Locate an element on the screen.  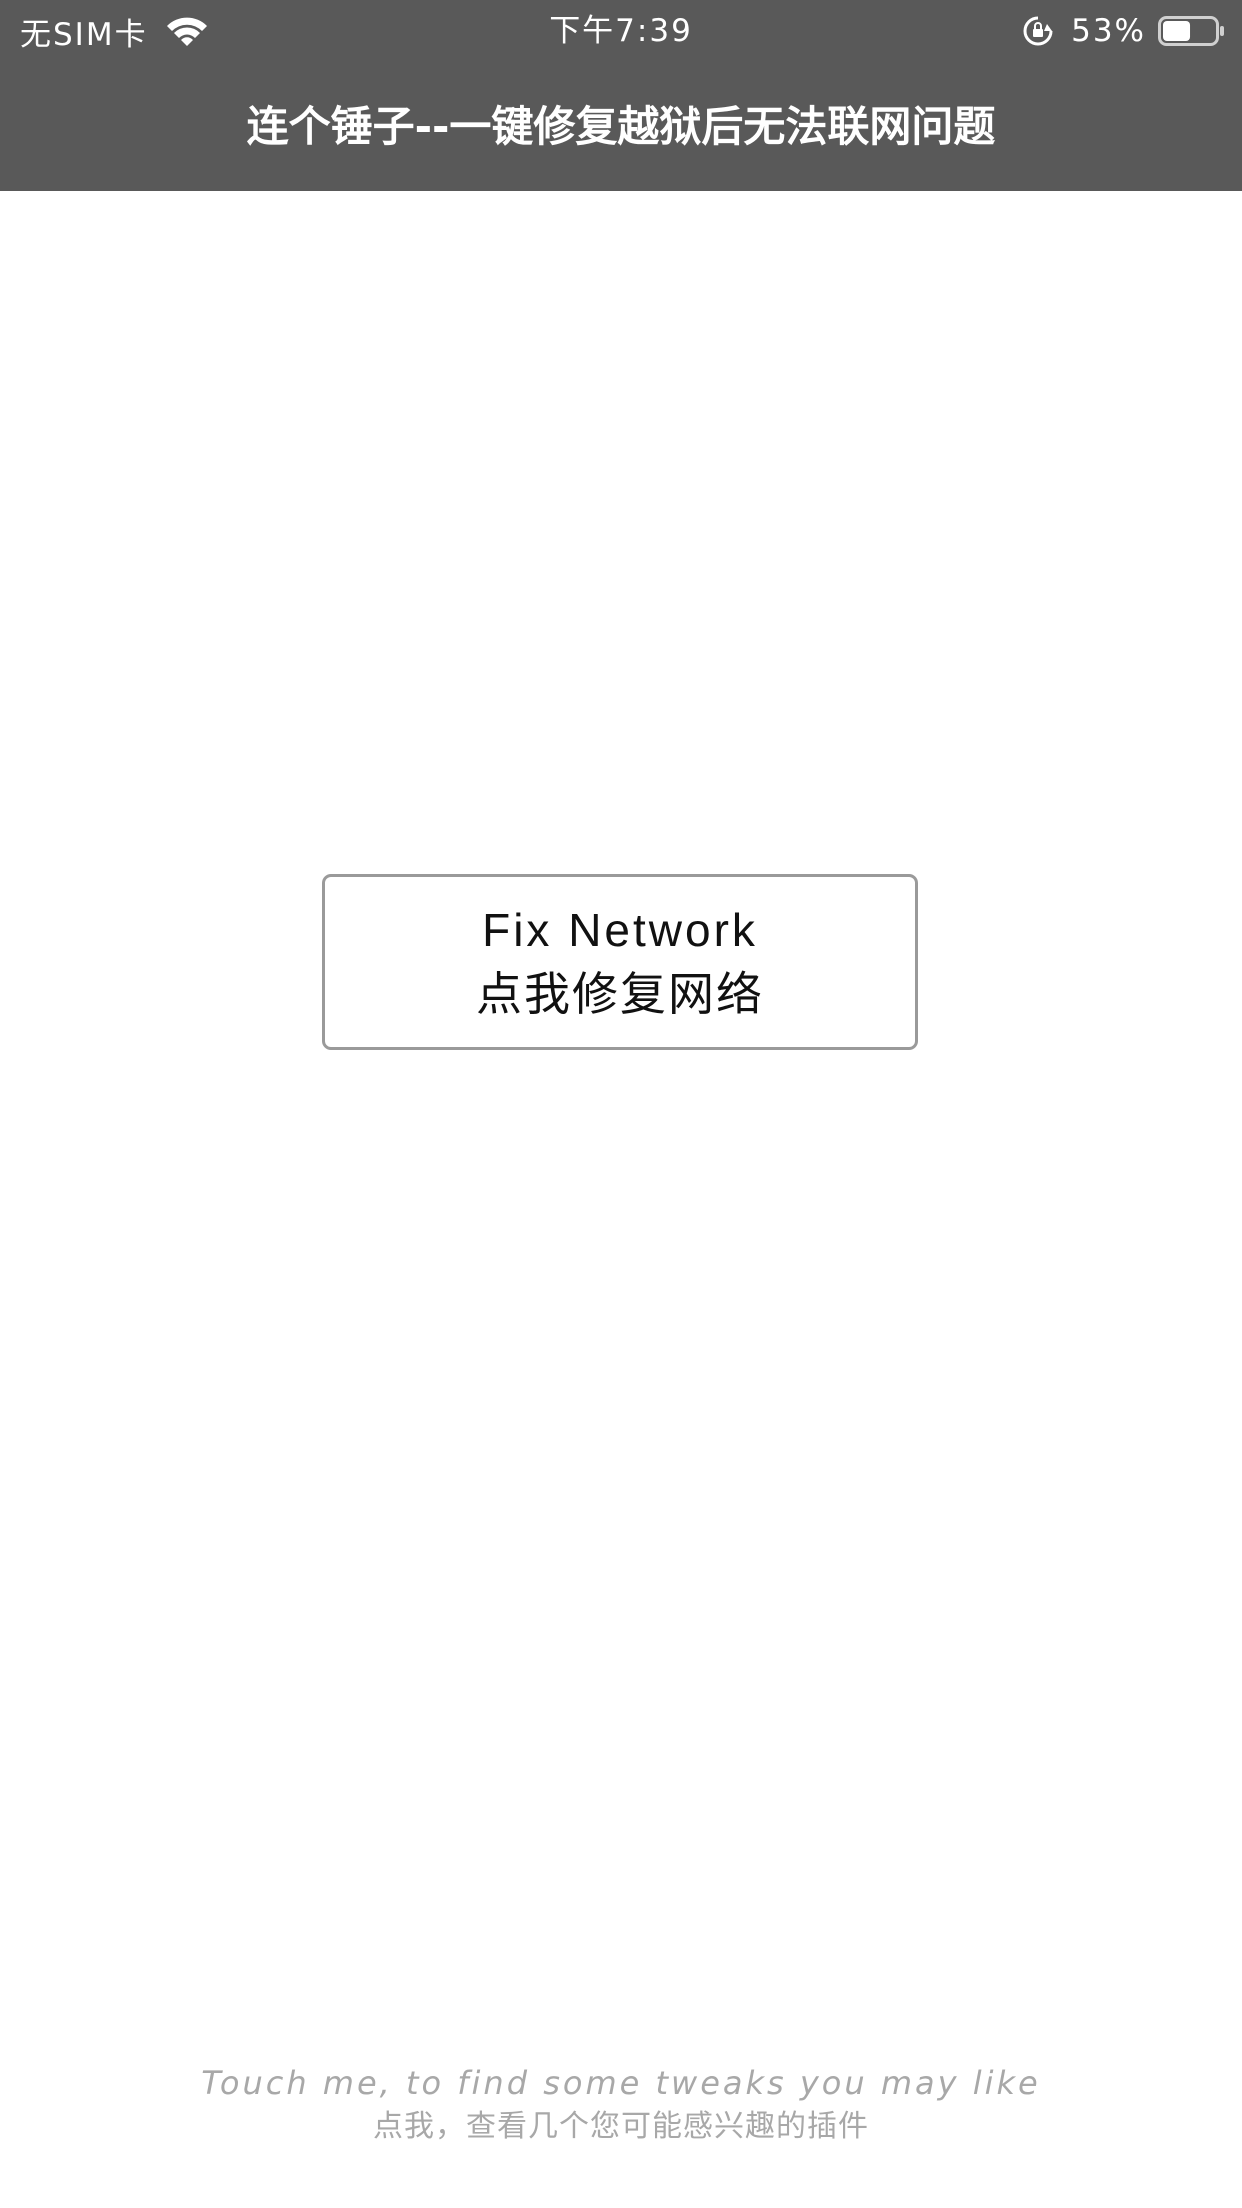
status-bar: 无SIM卡 下午7:39 53% is located at coordinates (621, 30).